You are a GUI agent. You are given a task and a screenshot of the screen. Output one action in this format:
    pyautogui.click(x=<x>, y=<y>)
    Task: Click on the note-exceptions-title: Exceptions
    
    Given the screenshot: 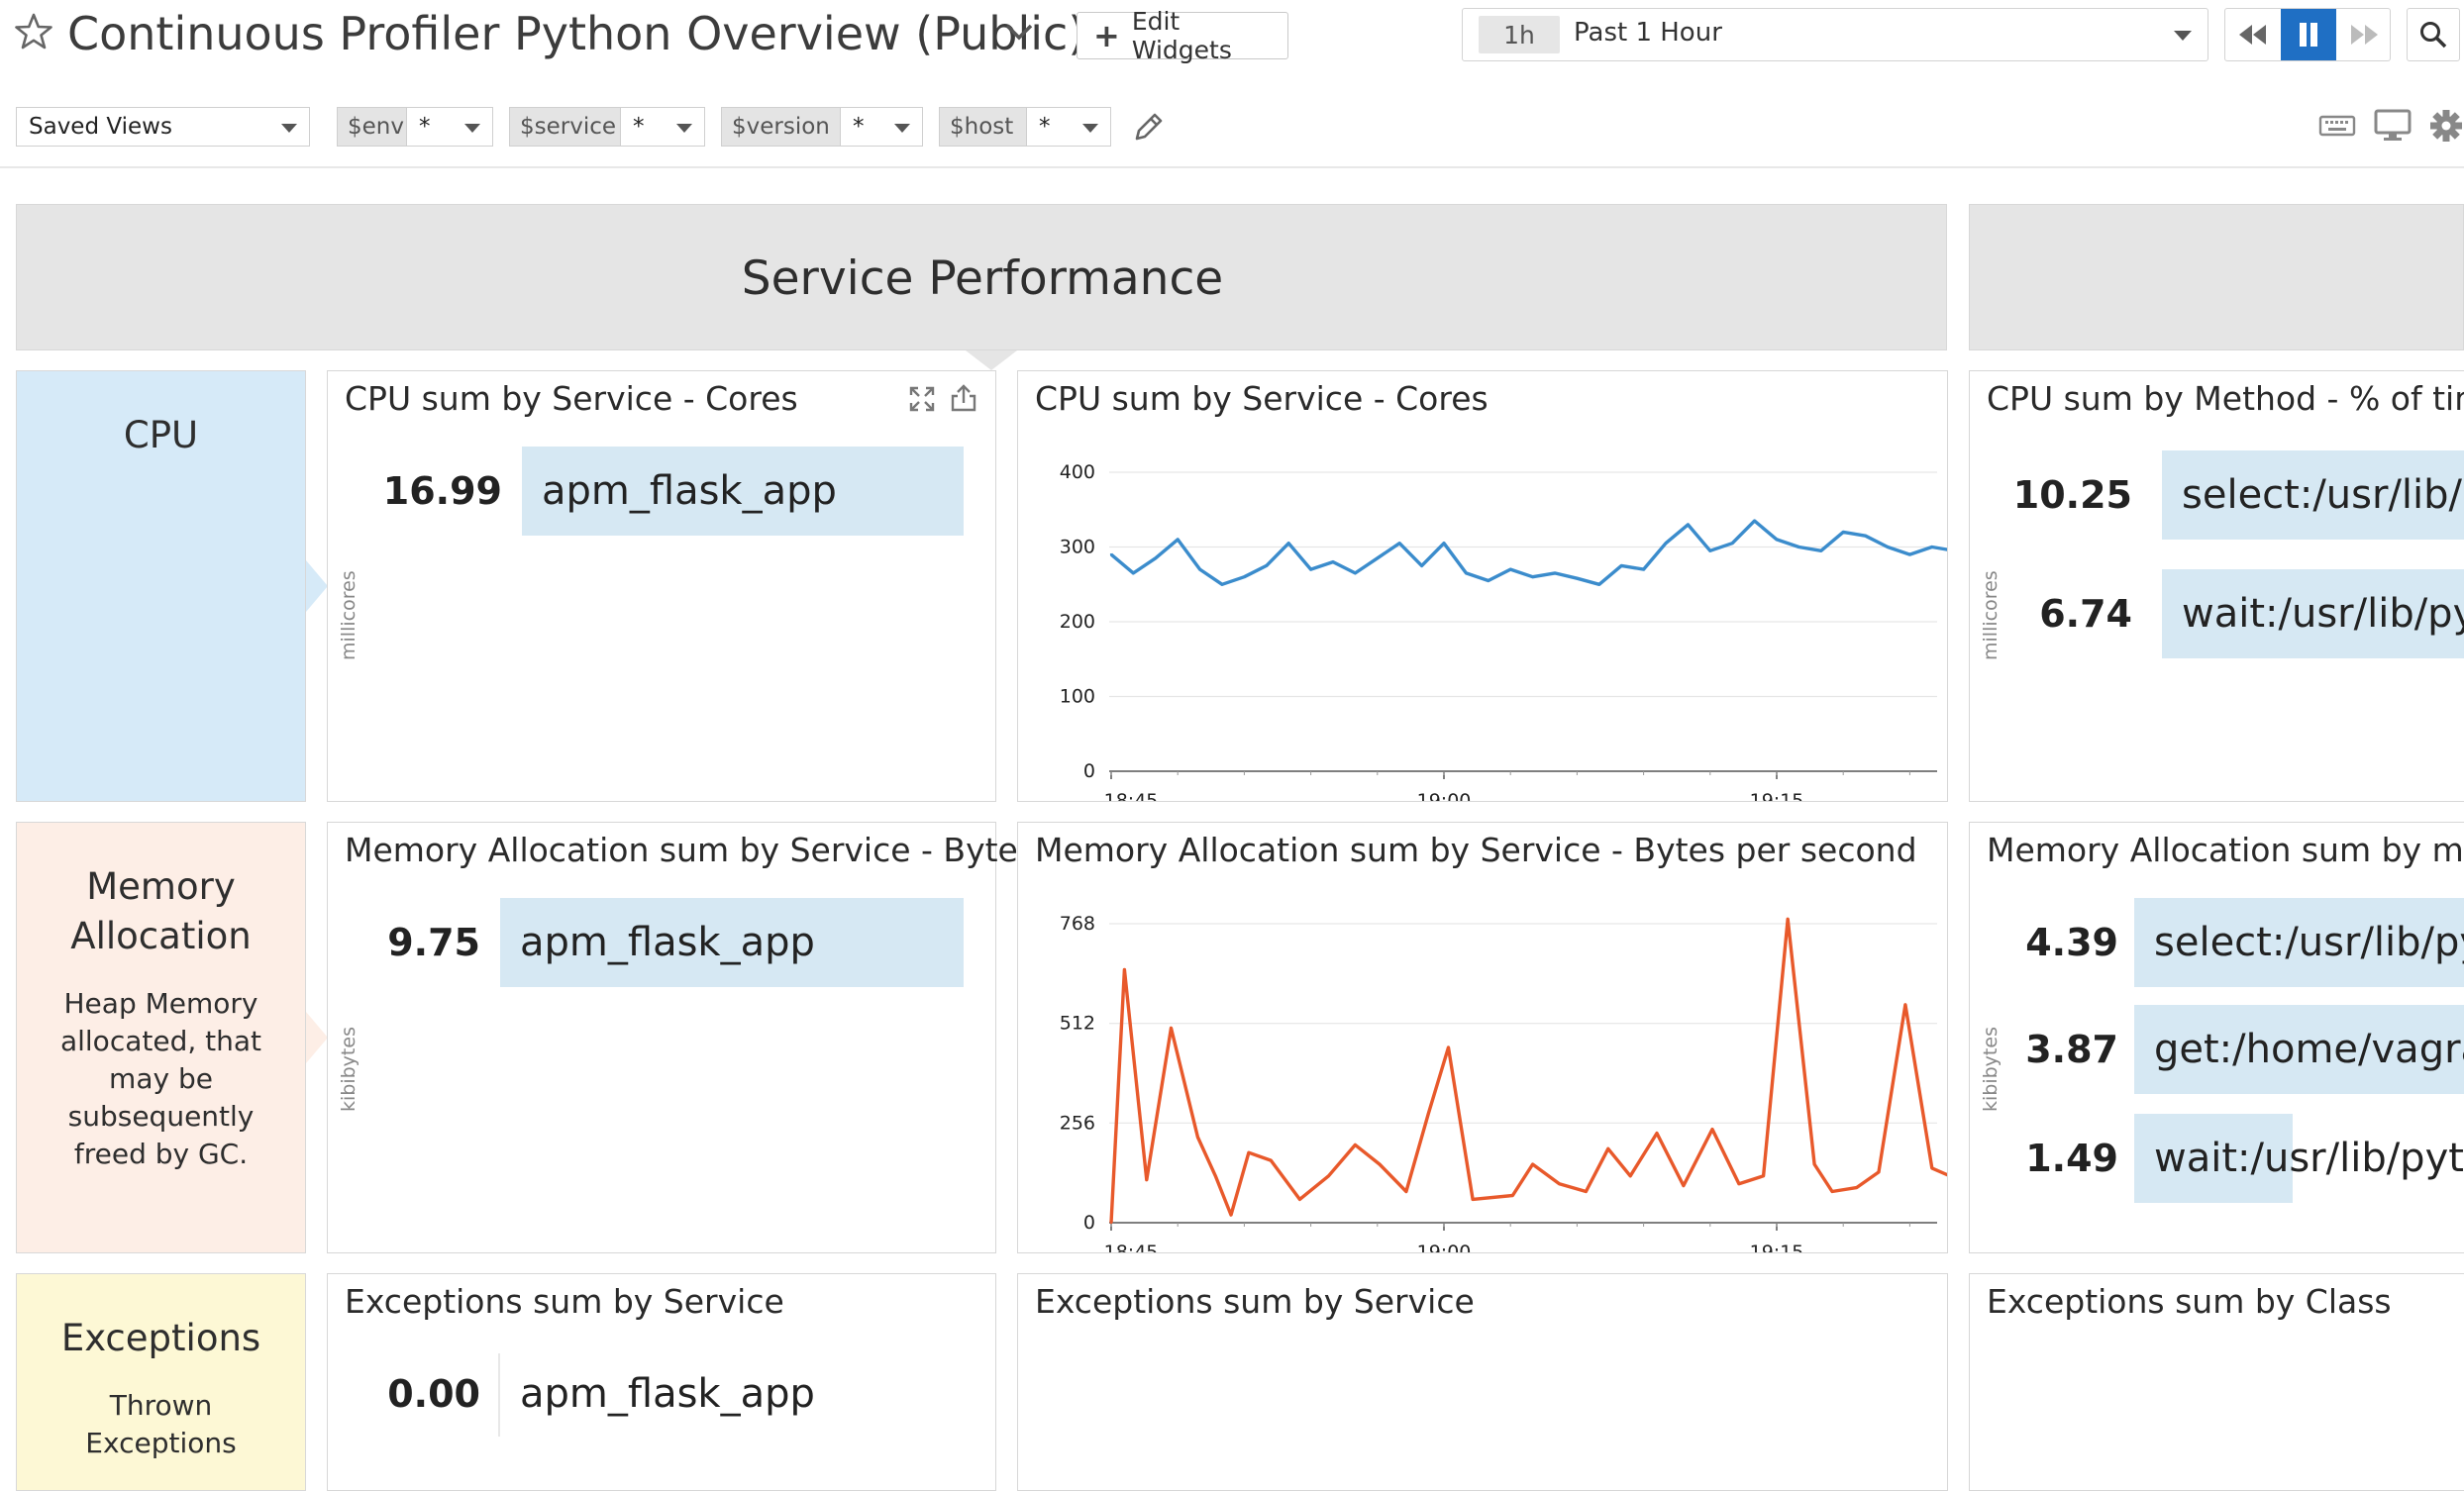 What is the action you would take?
    pyautogui.click(x=160, y=1338)
    